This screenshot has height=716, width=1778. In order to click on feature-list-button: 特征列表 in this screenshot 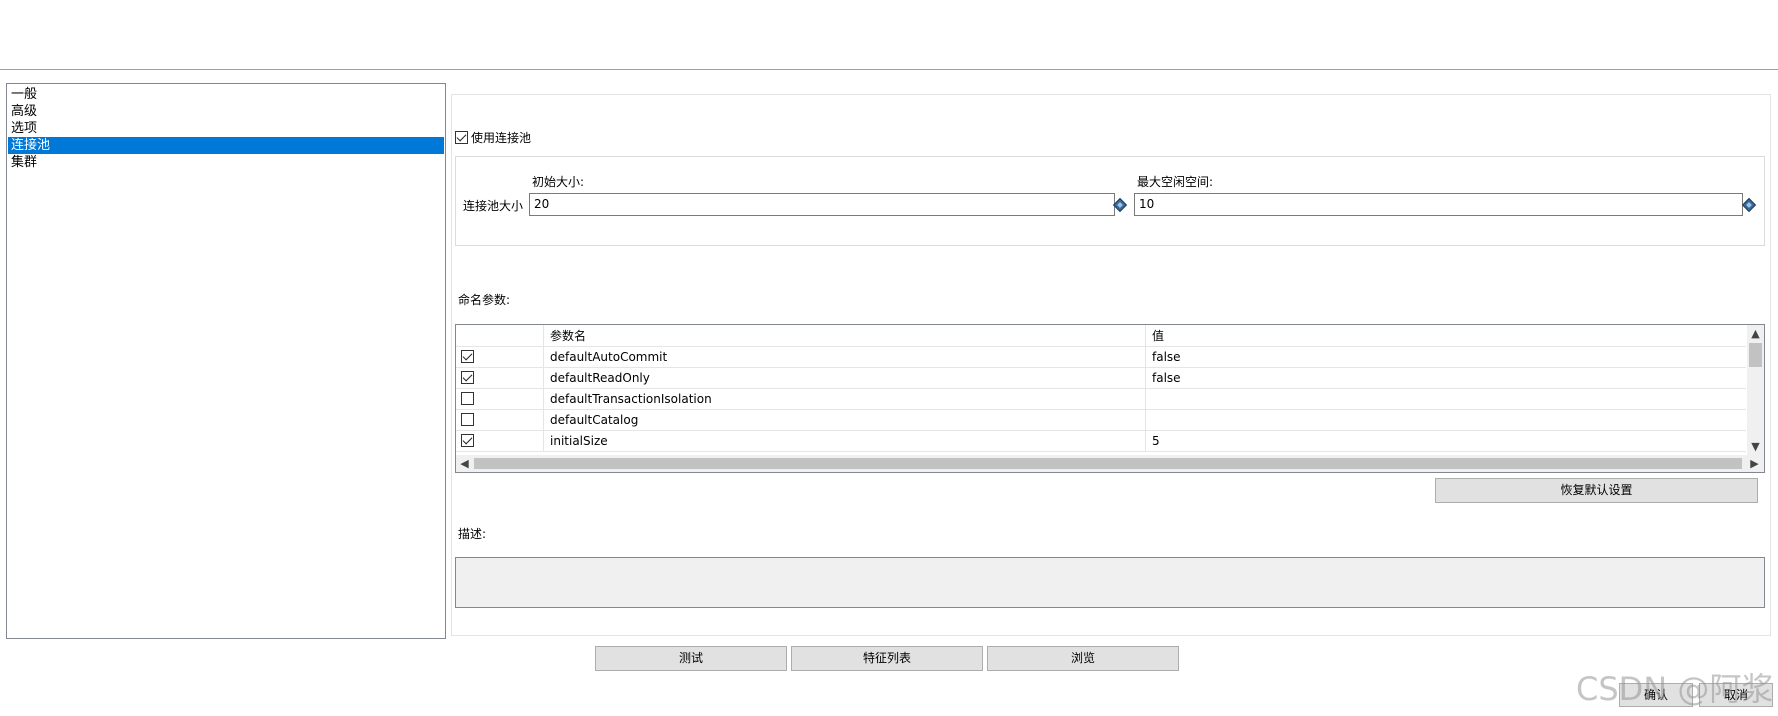, I will do `click(887, 658)`.